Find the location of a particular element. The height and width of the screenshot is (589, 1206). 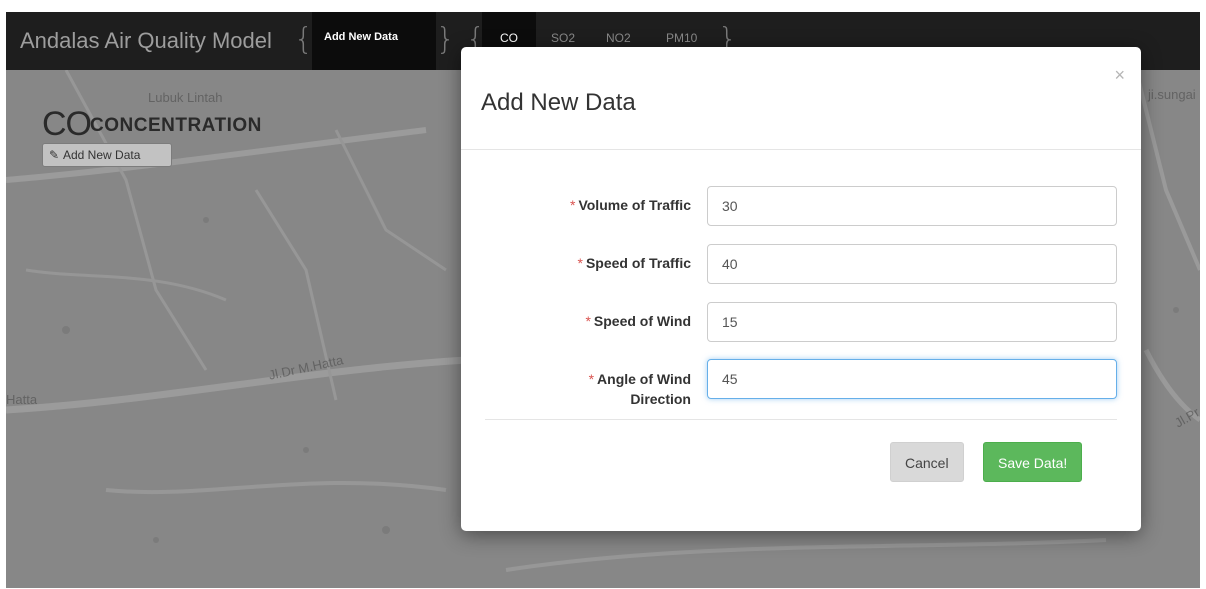

speed-of-traffic-label: * Speed of Traffic is located at coordinates (581, 263).